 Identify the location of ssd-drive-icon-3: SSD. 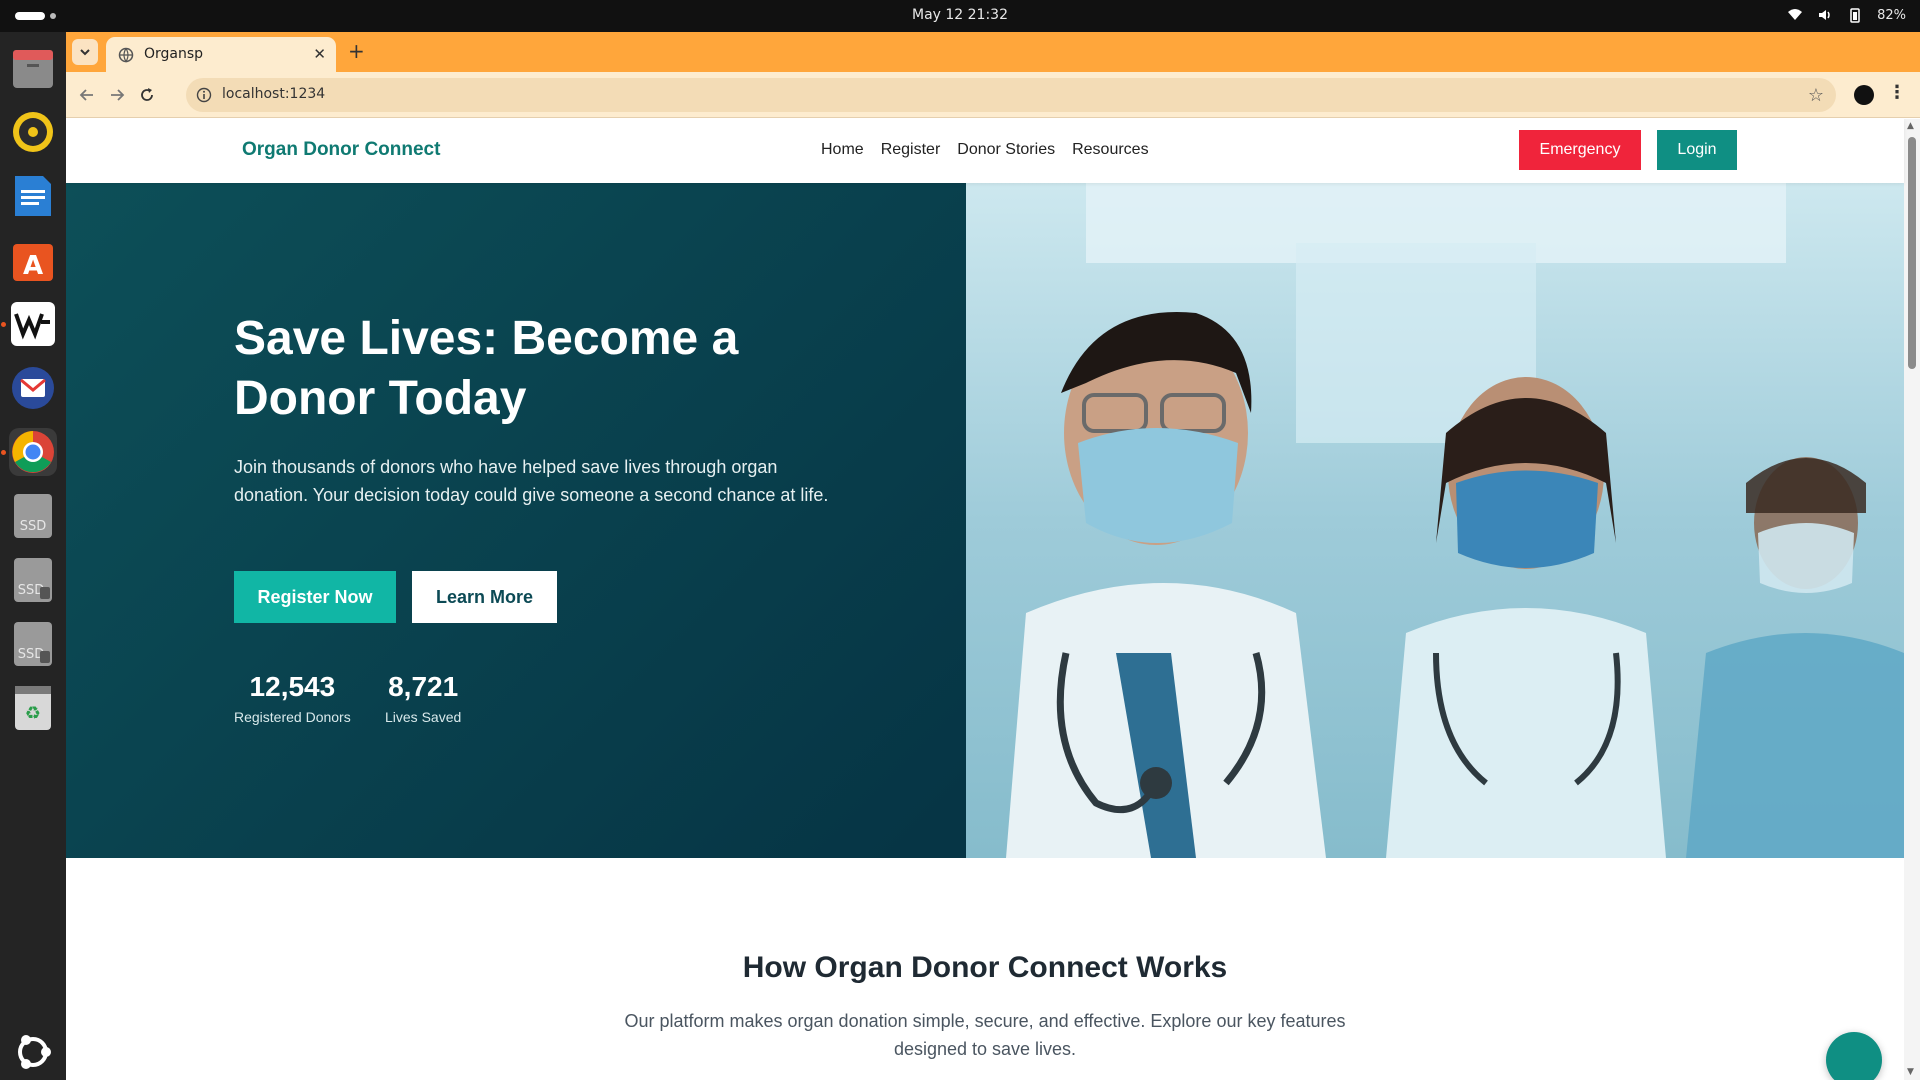
(33, 644).